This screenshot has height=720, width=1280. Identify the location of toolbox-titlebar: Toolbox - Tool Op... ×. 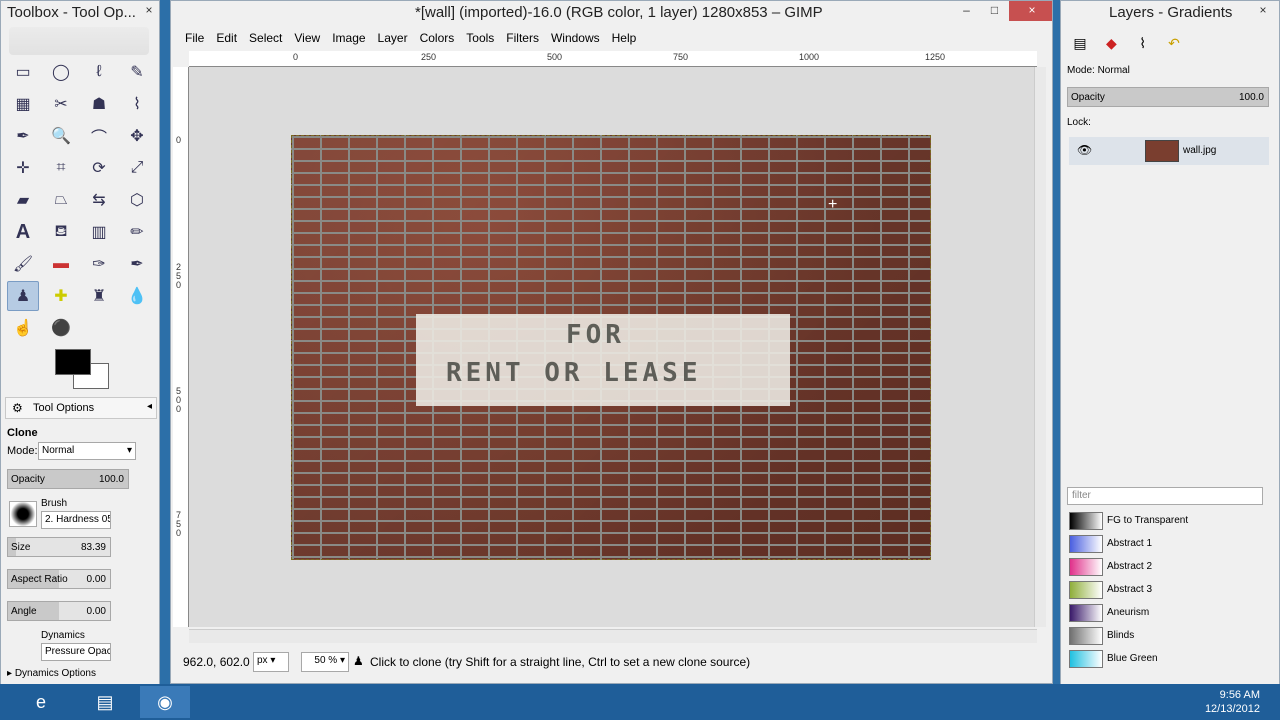
(80, 13).